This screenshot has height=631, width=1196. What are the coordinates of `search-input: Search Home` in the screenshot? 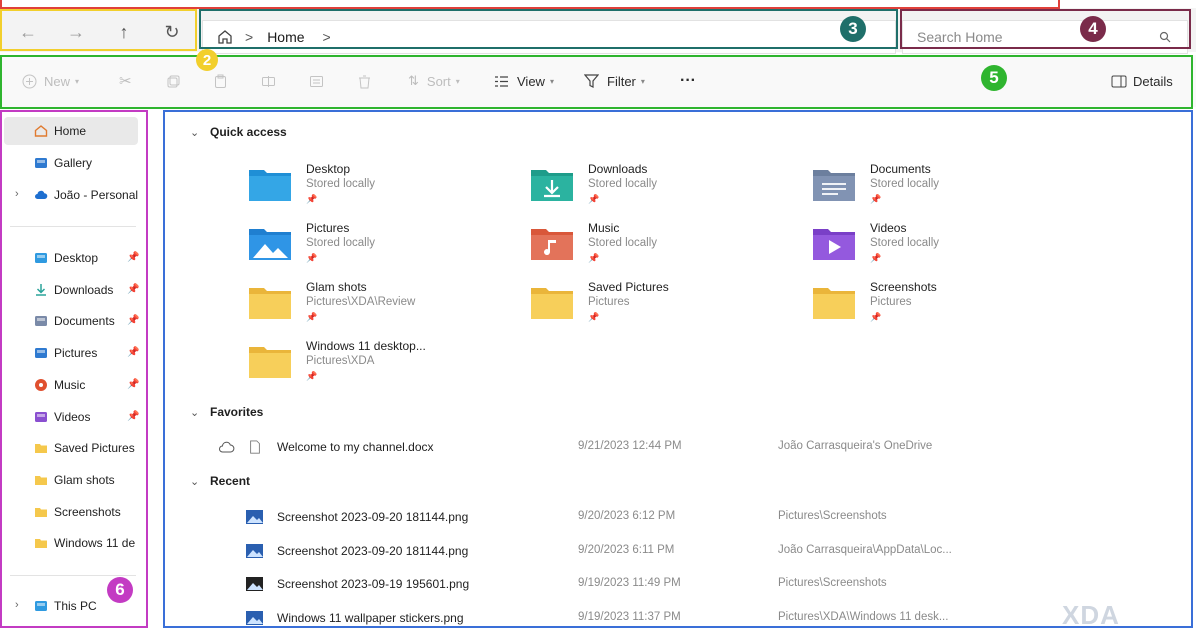 It's located at (960, 37).